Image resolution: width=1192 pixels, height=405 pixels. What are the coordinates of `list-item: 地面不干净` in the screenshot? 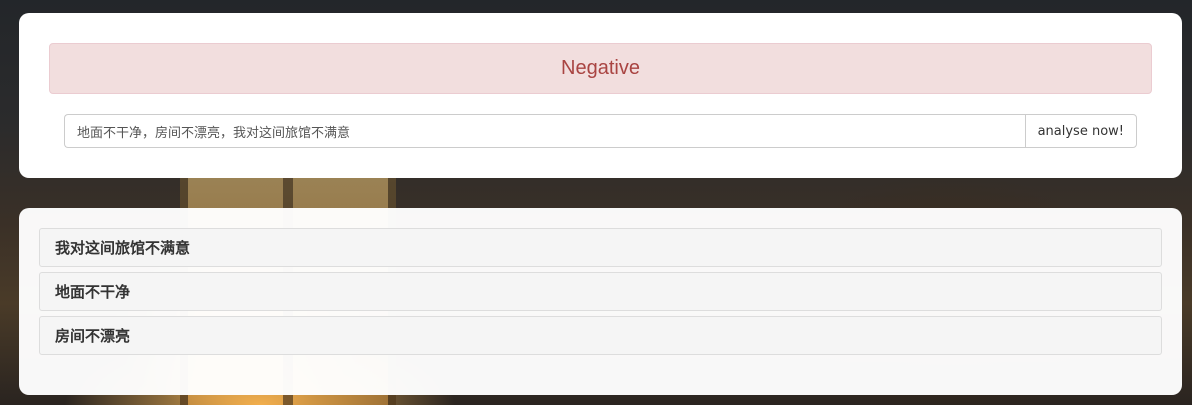 It's located at (600, 291).